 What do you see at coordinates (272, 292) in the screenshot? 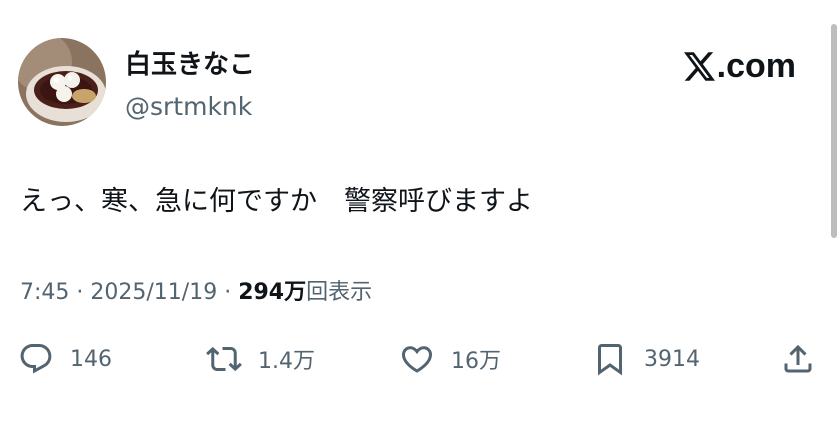
I see `views-count: 294万` at bounding box center [272, 292].